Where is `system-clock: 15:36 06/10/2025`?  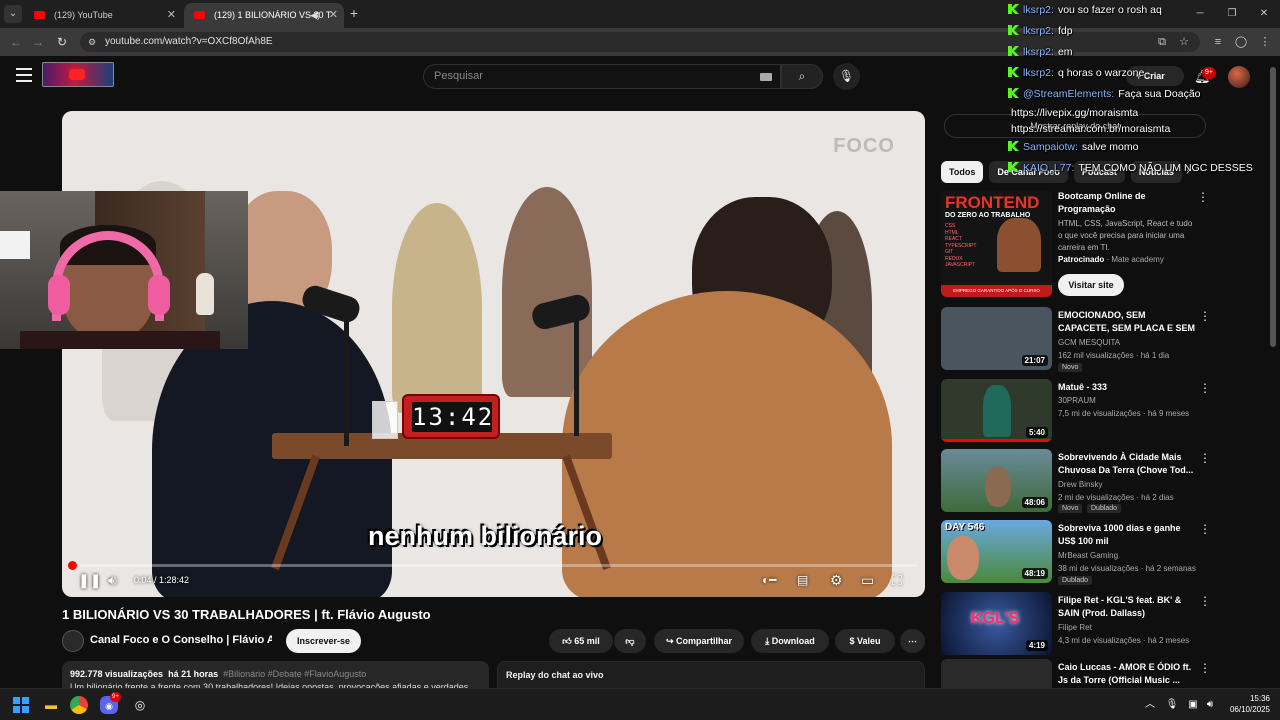
system-clock: 15:36 06/10/2025 is located at coordinates (1250, 704).